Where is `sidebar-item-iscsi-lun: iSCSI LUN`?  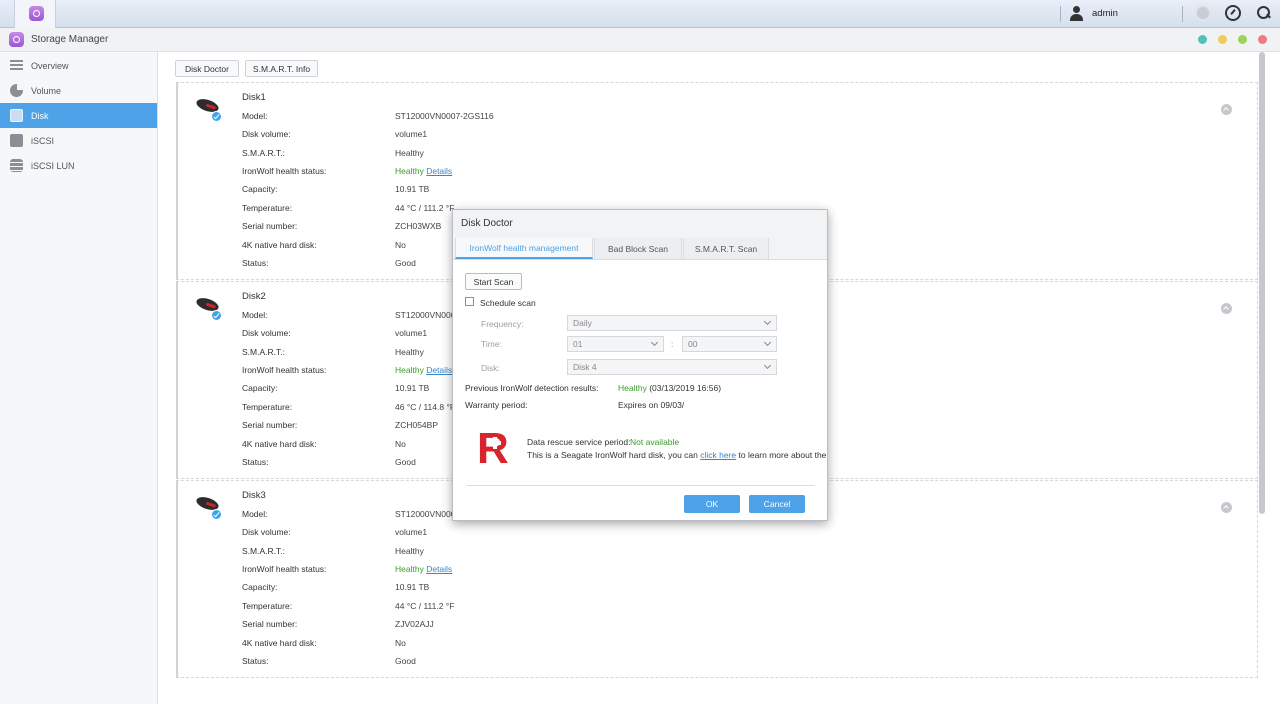 sidebar-item-iscsi-lun: iSCSI LUN is located at coordinates (78, 165).